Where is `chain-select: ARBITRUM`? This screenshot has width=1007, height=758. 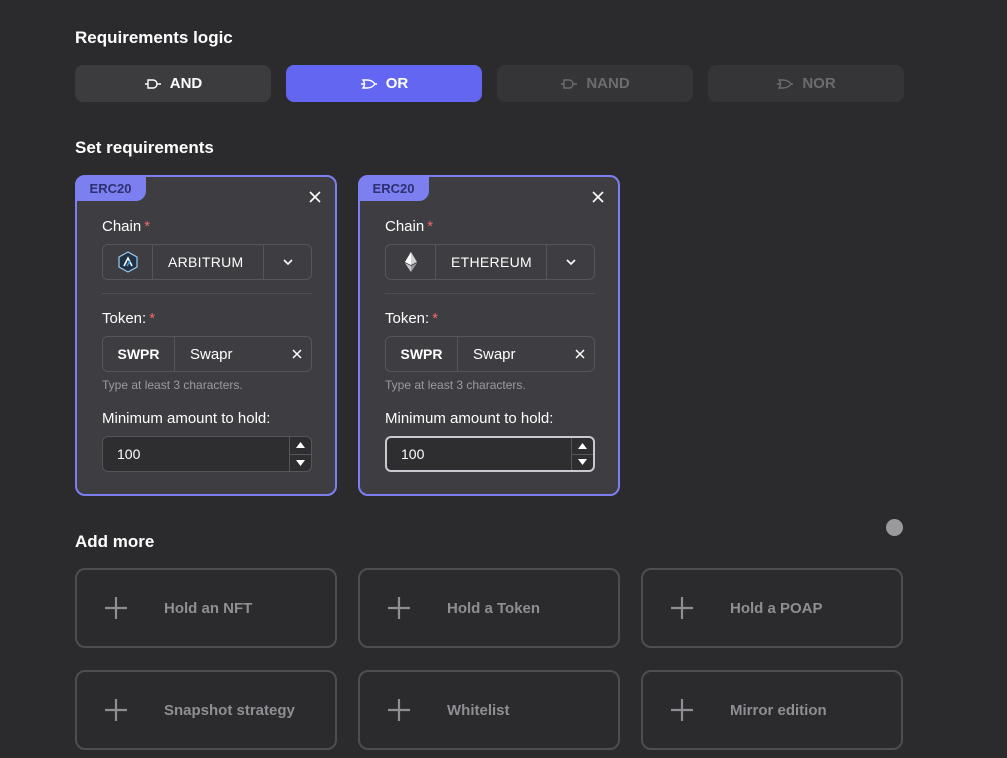
chain-select: ARBITRUM is located at coordinates (207, 262).